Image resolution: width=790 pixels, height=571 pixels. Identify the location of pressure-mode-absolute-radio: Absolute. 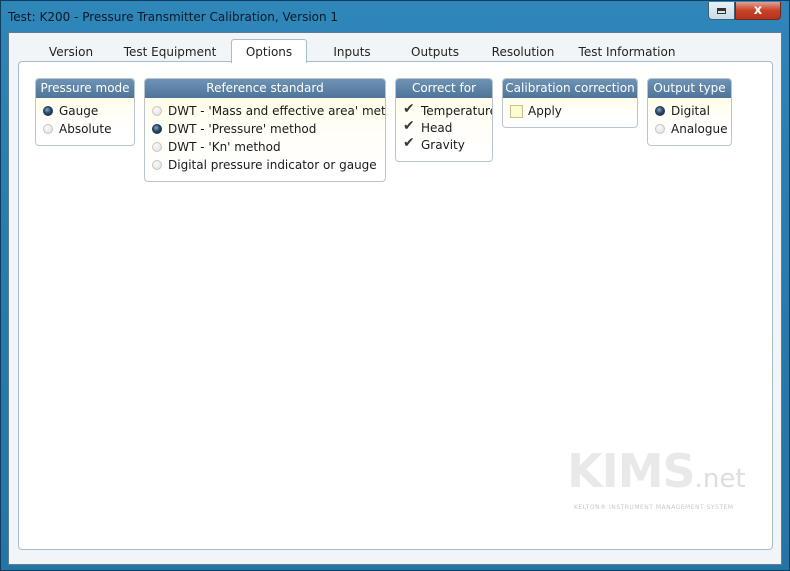
(85, 129).